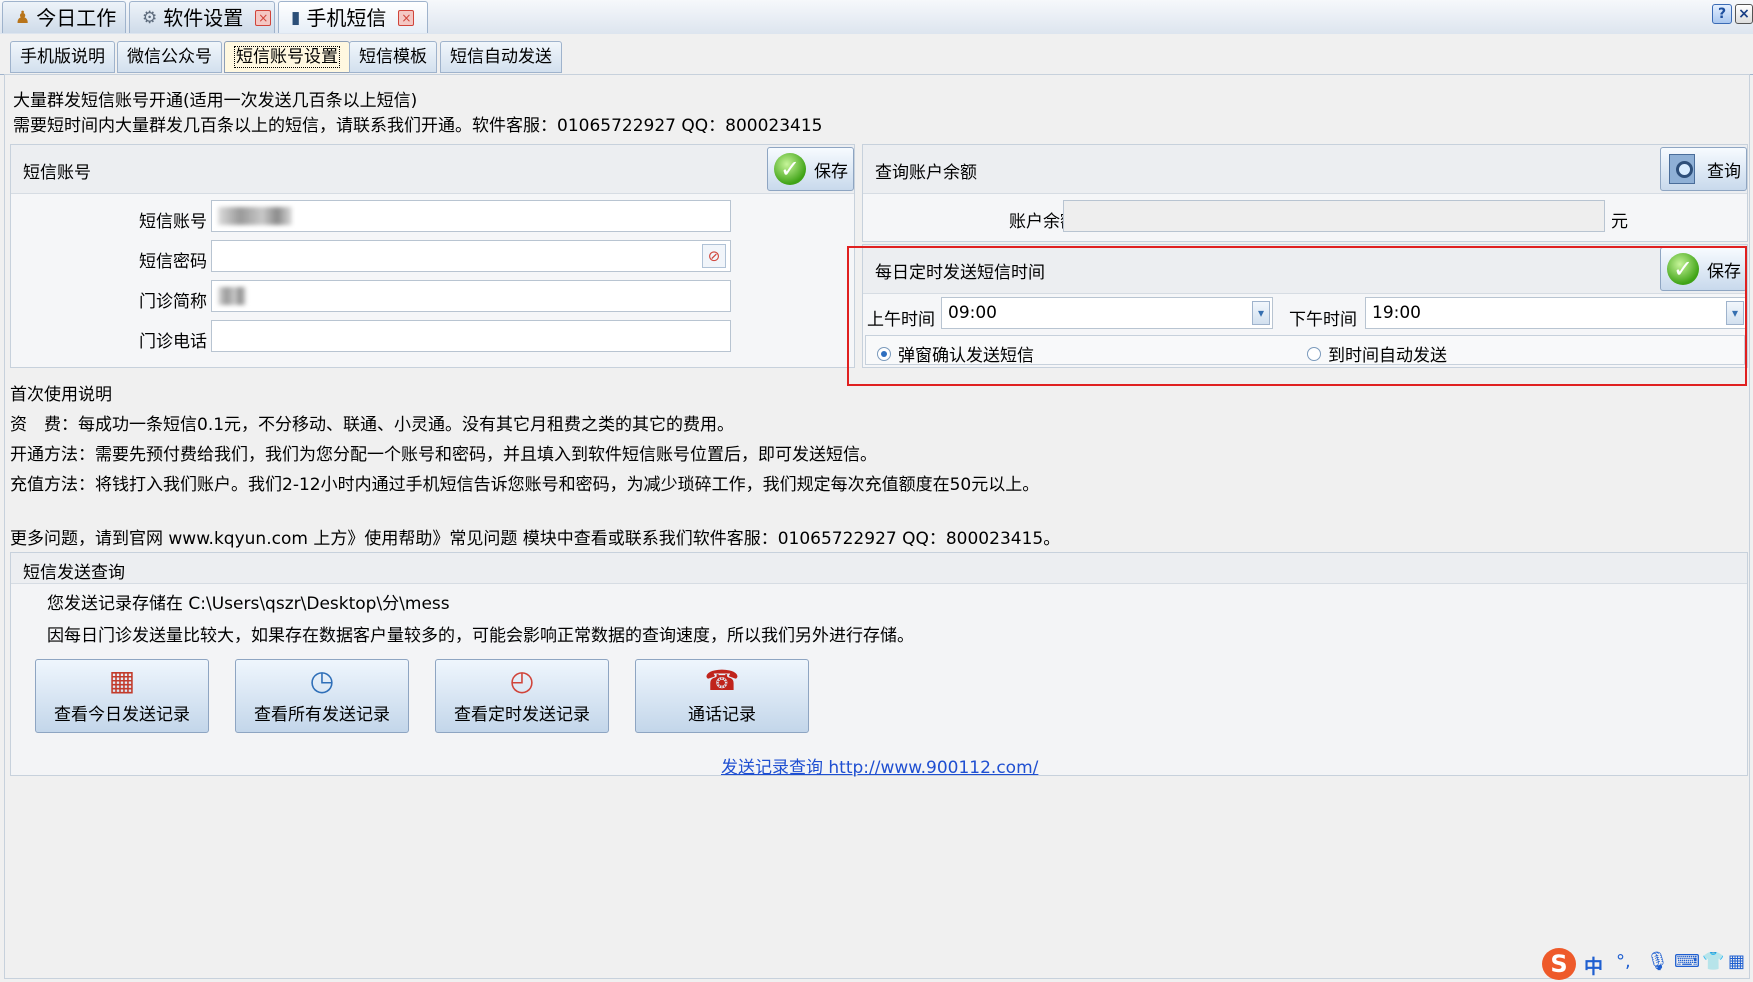 This screenshot has width=1753, height=982. I want to click on tab-wechat: 微信公众号, so click(169, 57).